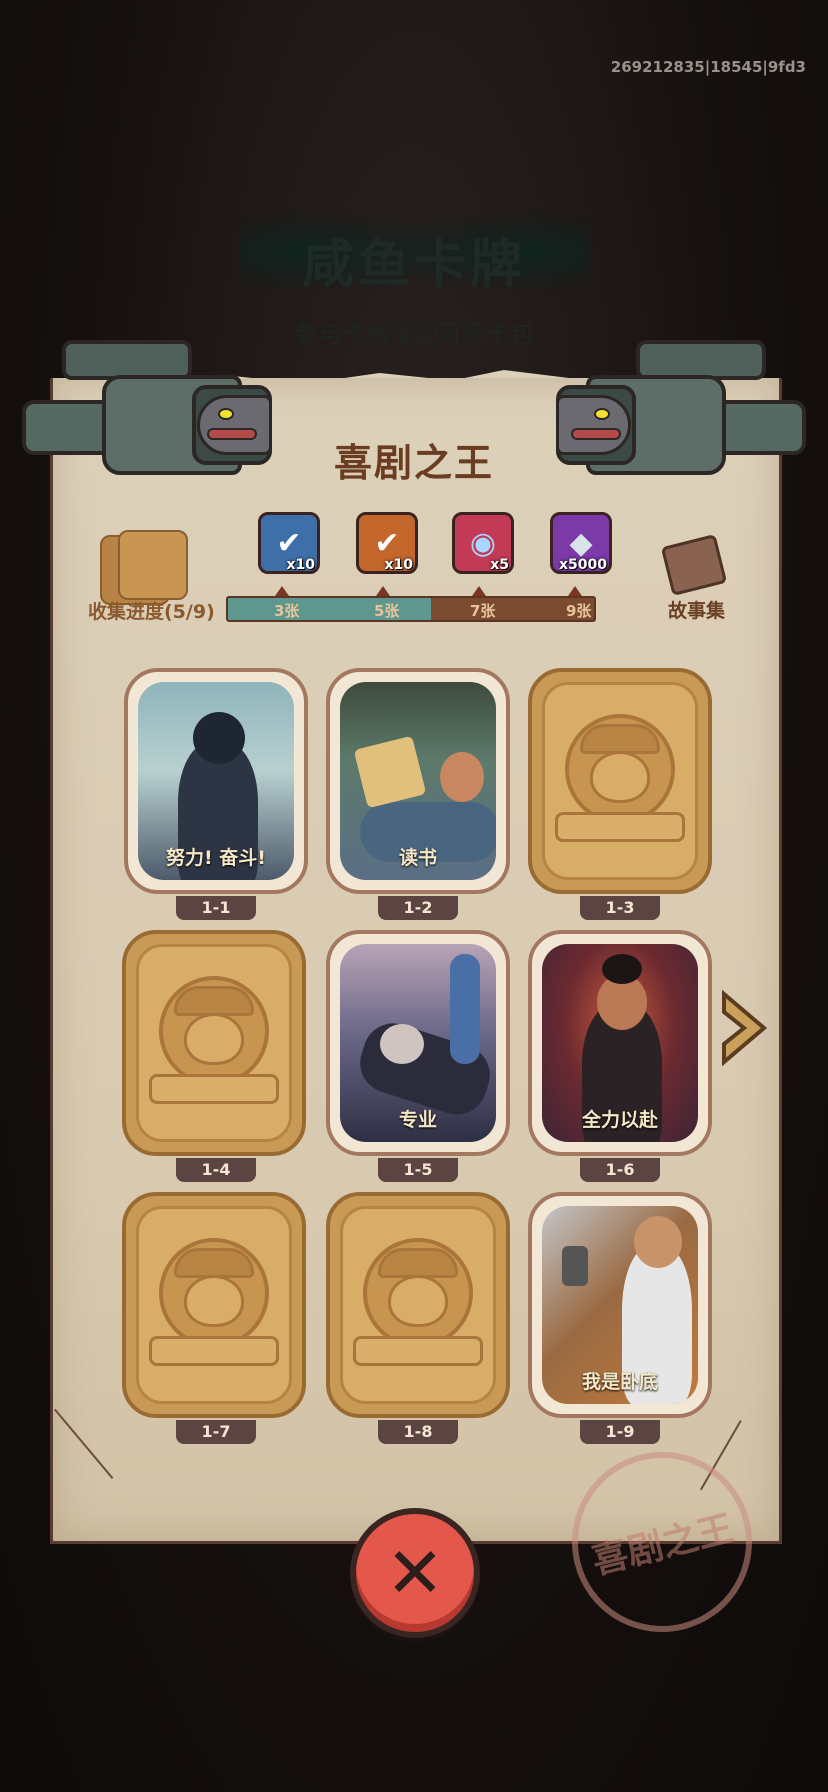 The height and width of the screenshot is (1792, 828). What do you see at coordinates (287, 611) in the screenshot?
I see `milestone-label: 3张` at bounding box center [287, 611].